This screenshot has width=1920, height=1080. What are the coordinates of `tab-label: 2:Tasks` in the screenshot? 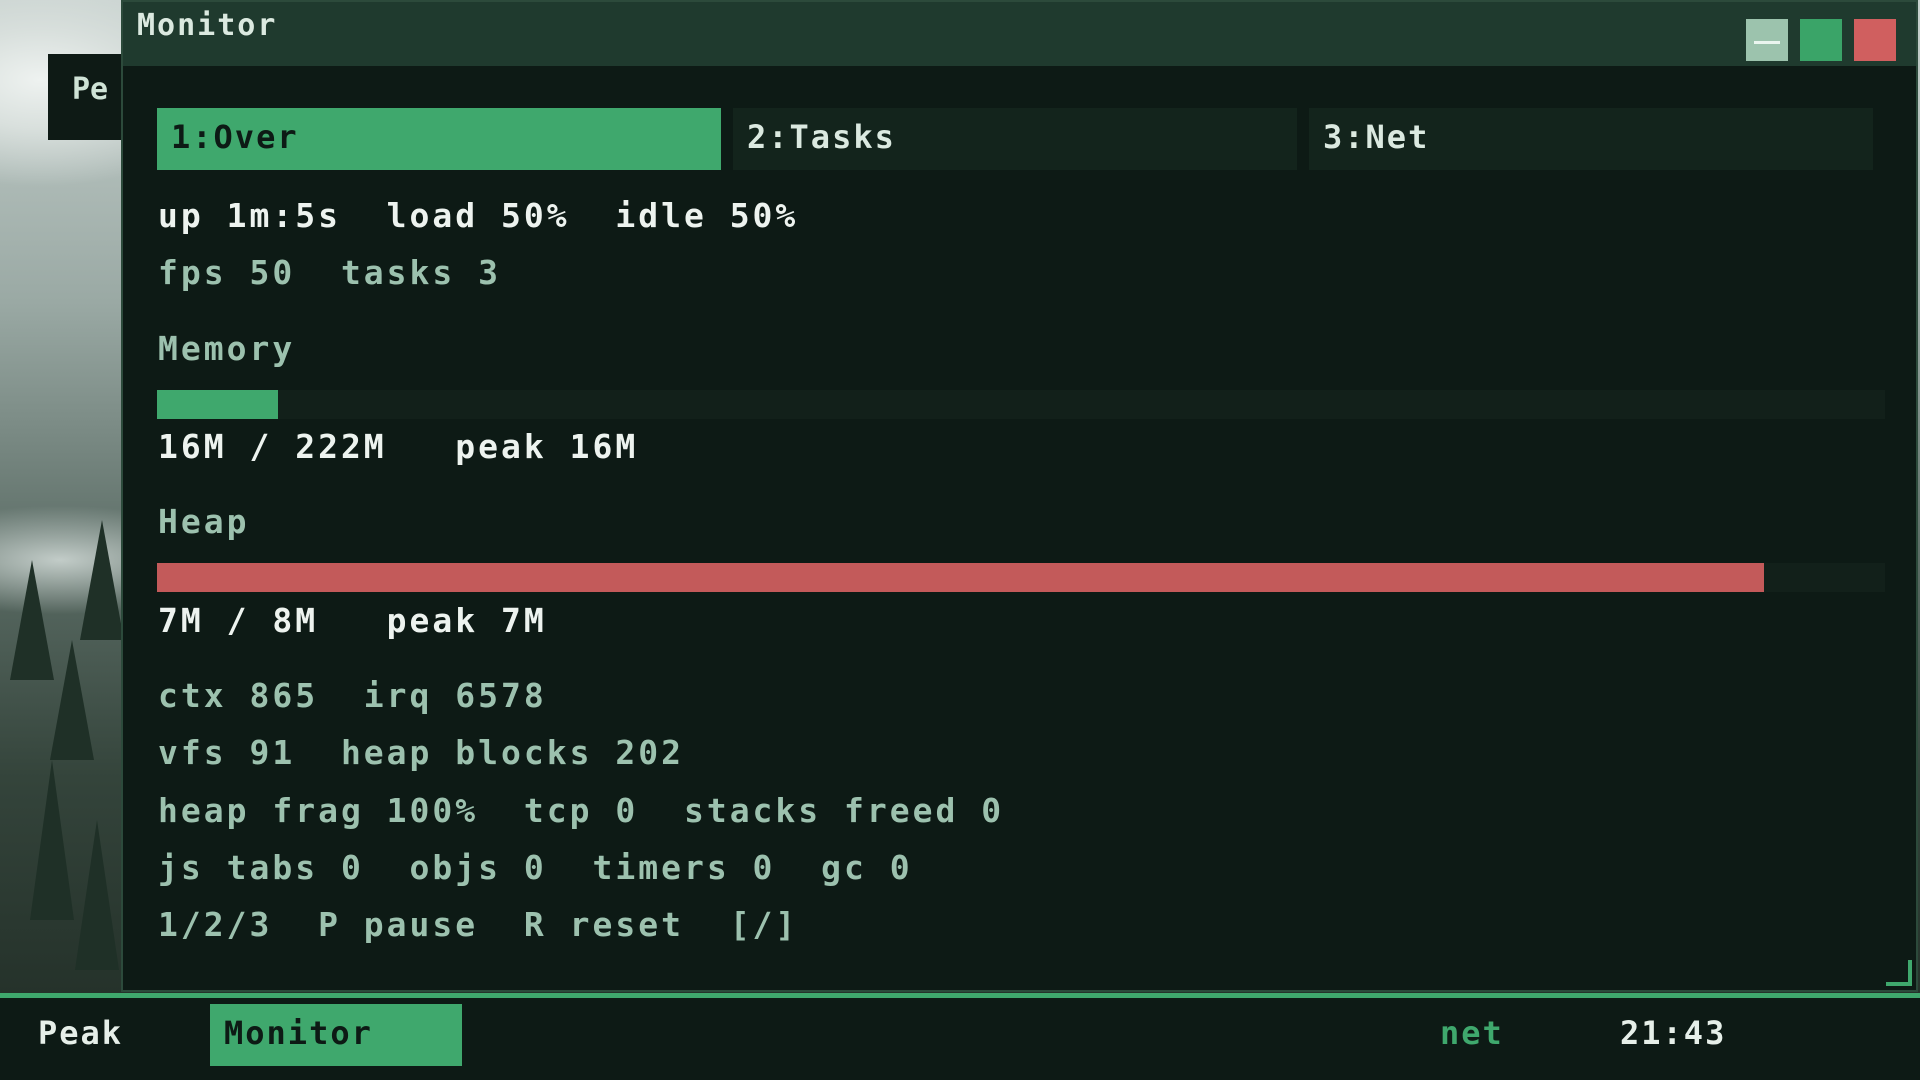 It's located at (821, 137).